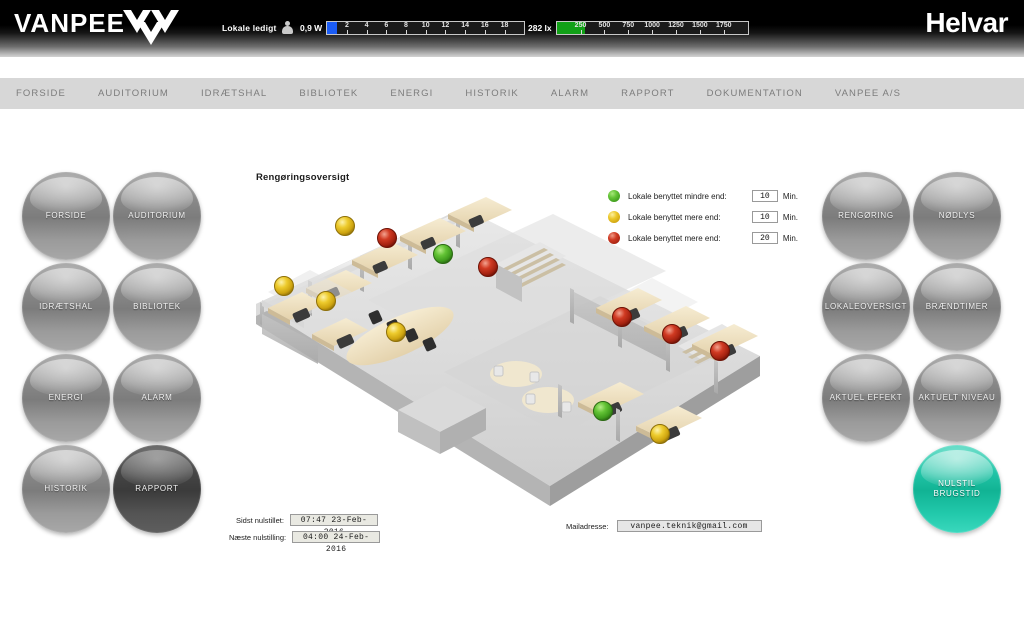  I want to click on button-label: AKTUEL EFFEKT, so click(866, 397).